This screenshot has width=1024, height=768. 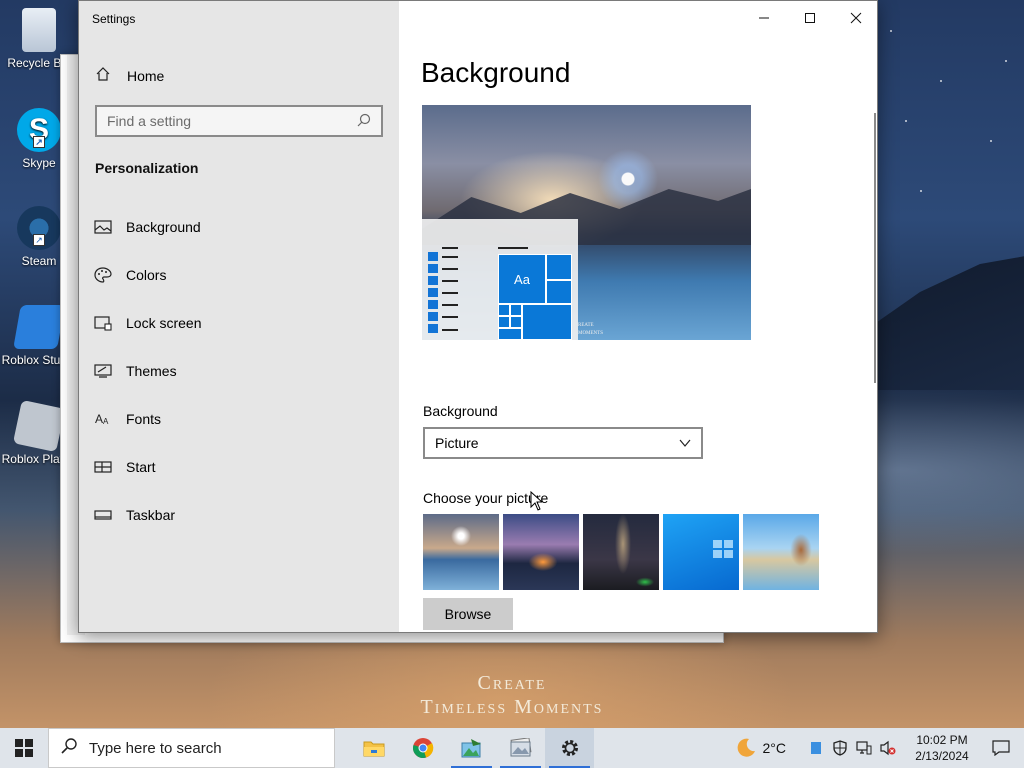 I want to click on clock-date: 2/13/2024, so click(x=942, y=756).